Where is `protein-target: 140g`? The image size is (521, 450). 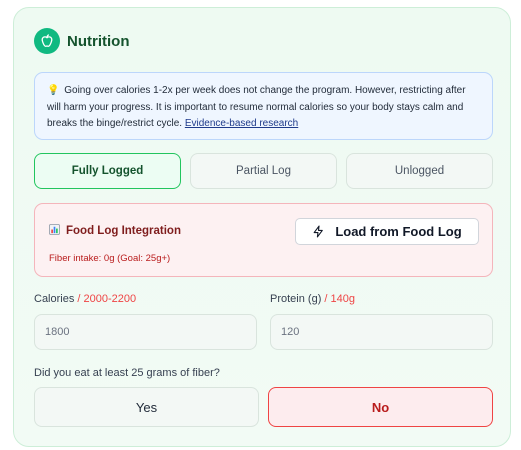
protein-target: 140g is located at coordinates (343, 299).